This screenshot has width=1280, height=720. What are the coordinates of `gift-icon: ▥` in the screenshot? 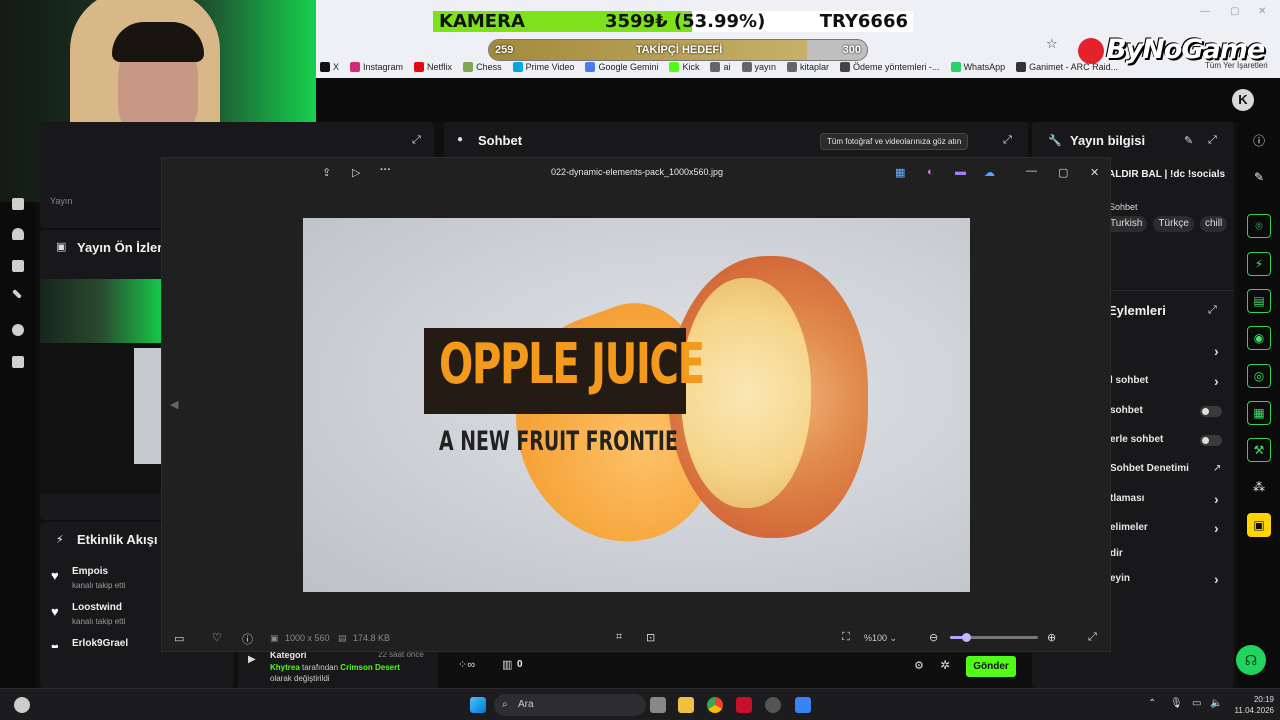 It's located at (507, 664).